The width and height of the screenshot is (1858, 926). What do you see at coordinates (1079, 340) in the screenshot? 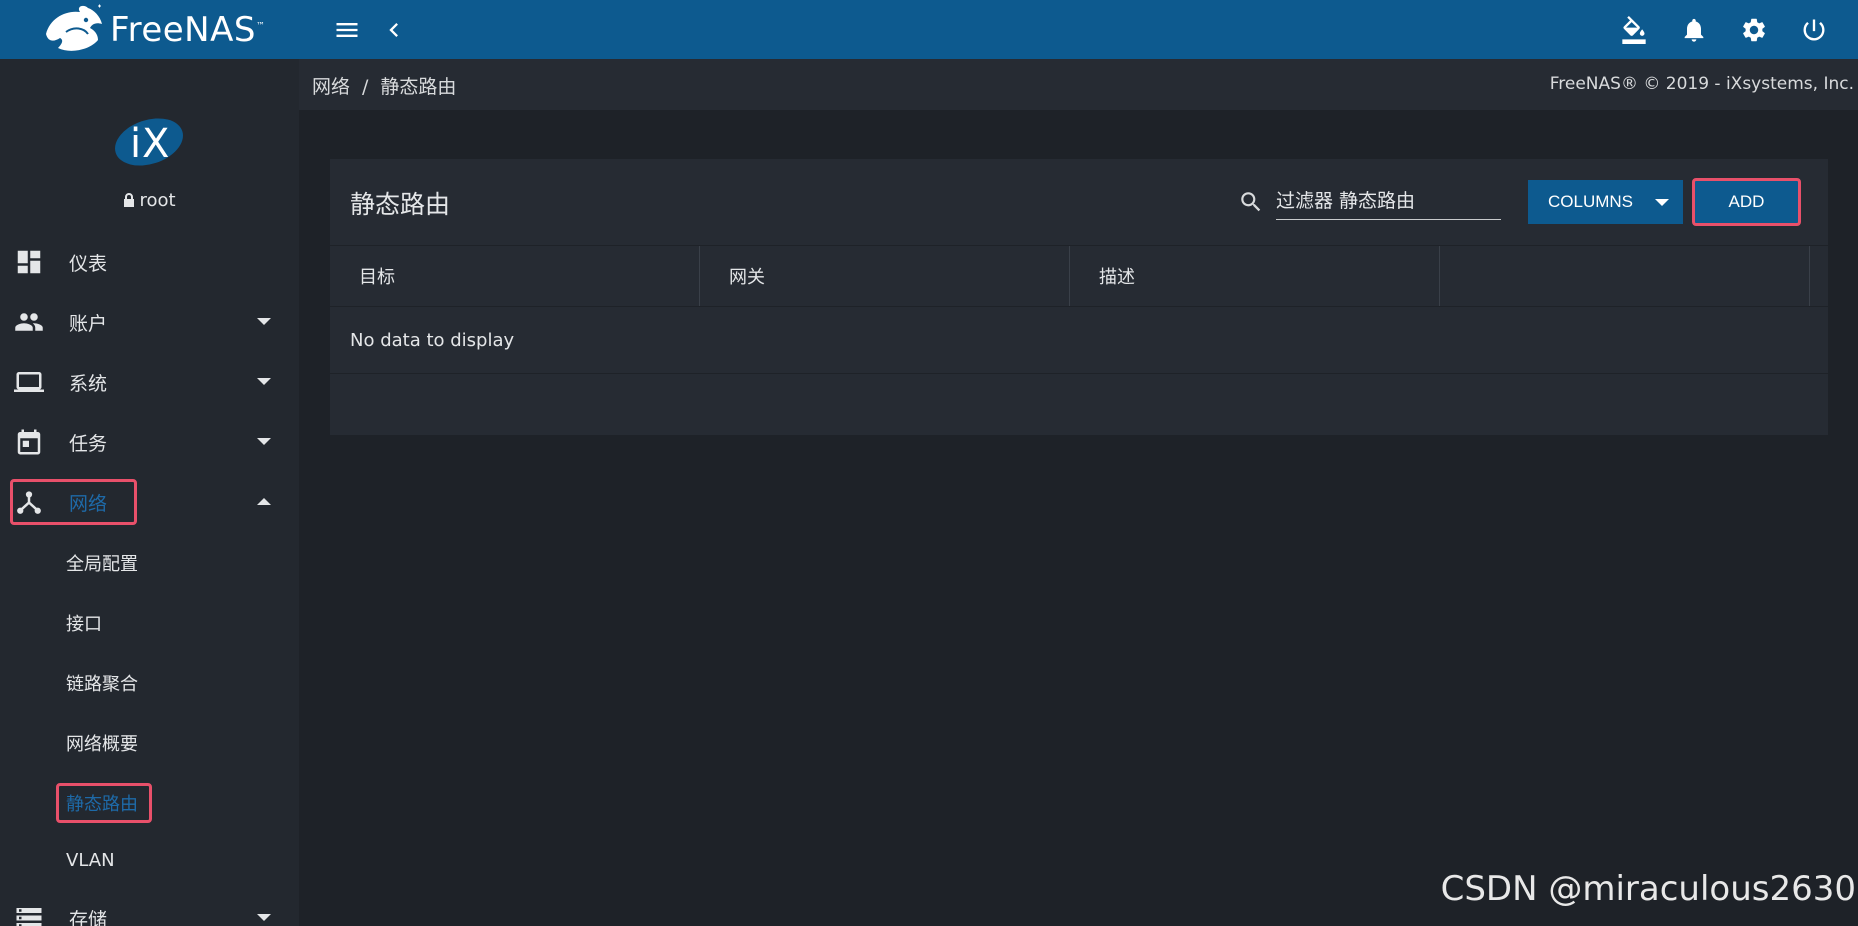
I see `empty-table-message: No data to display` at bounding box center [1079, 340].